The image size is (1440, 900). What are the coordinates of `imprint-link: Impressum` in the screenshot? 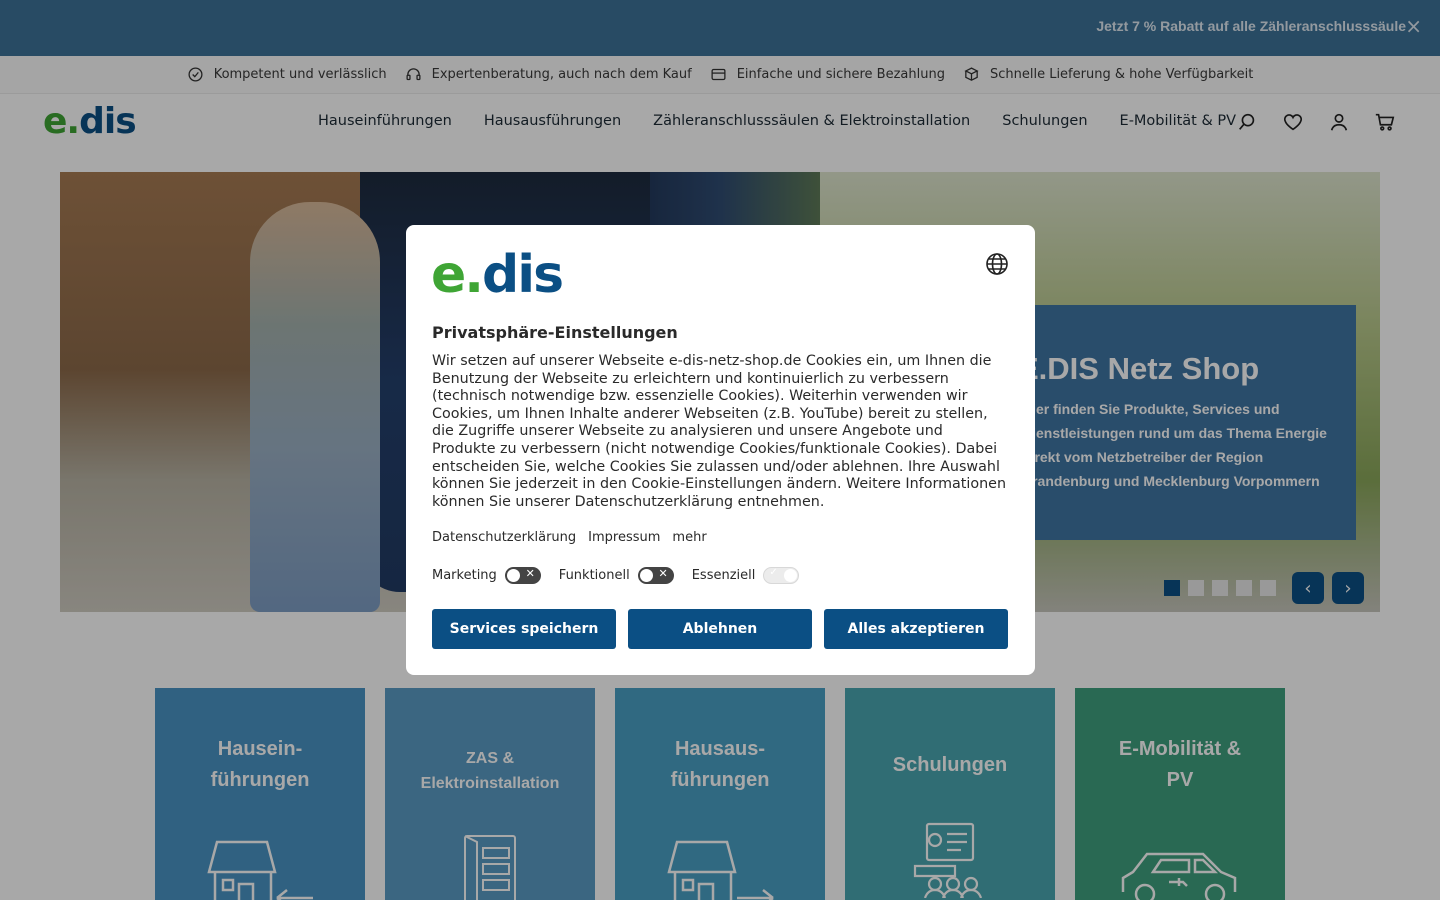 It's located at (624, 537).